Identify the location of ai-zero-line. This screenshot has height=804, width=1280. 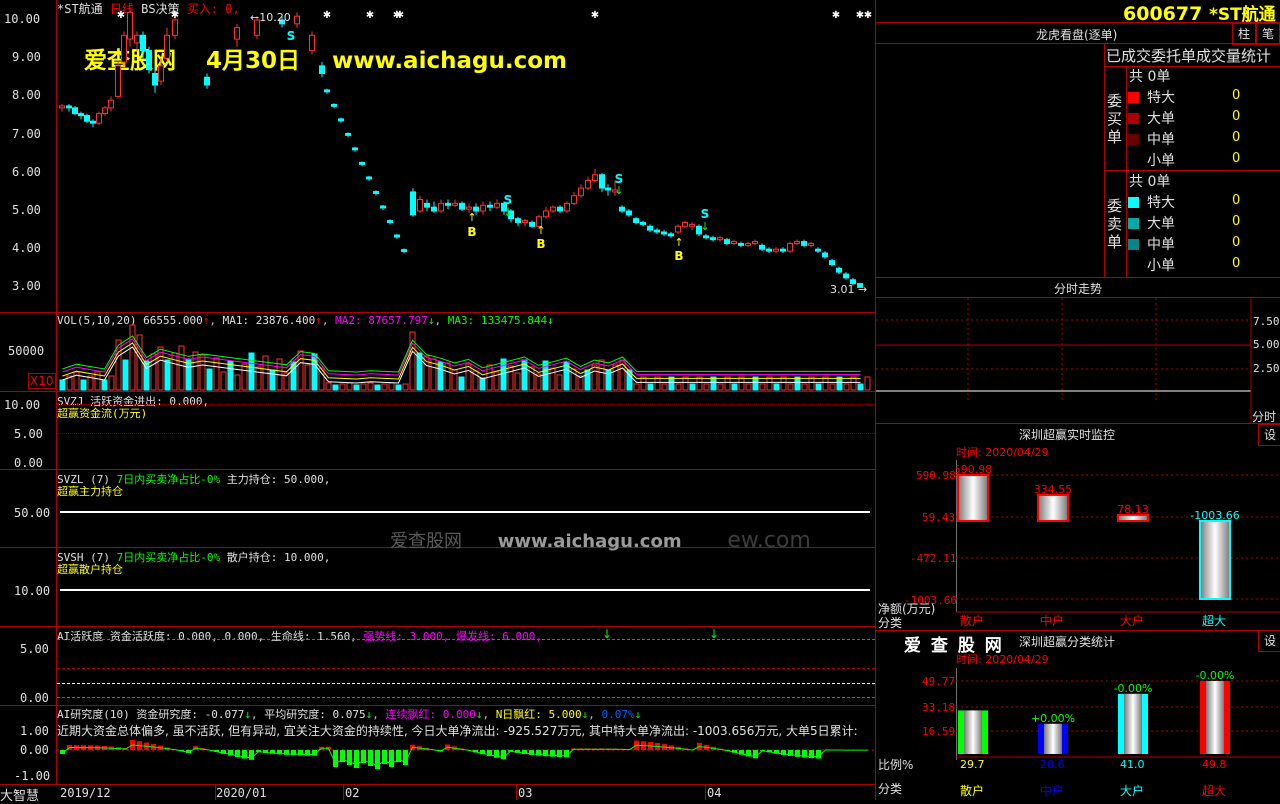
(466, 697).